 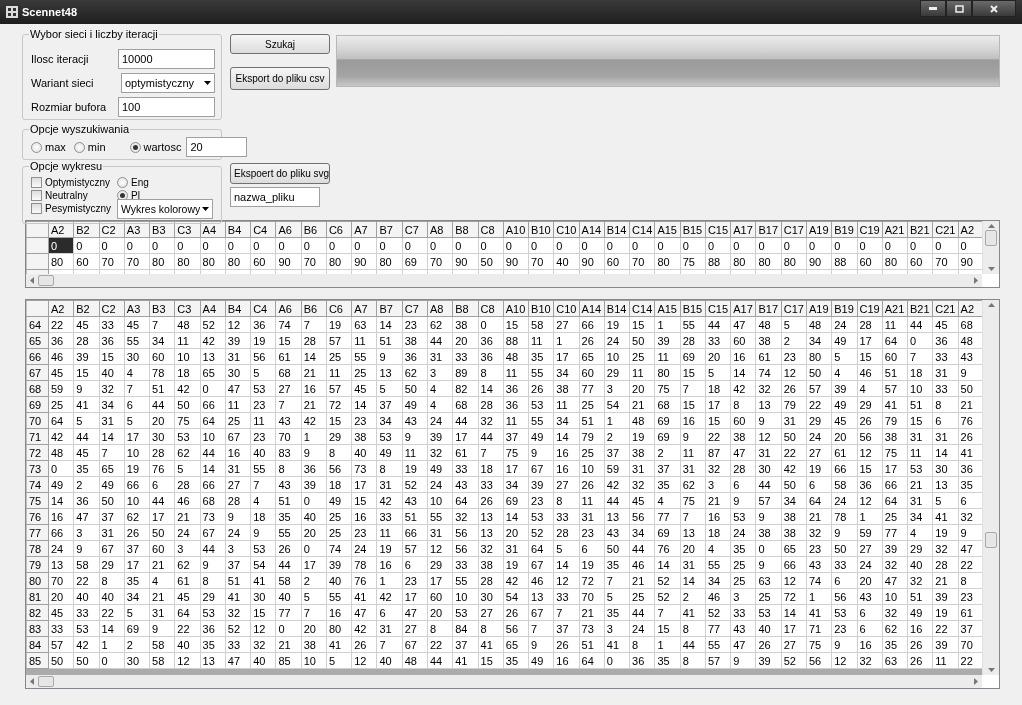 I want to click on checkbox-box, so click(x=36, y=208).